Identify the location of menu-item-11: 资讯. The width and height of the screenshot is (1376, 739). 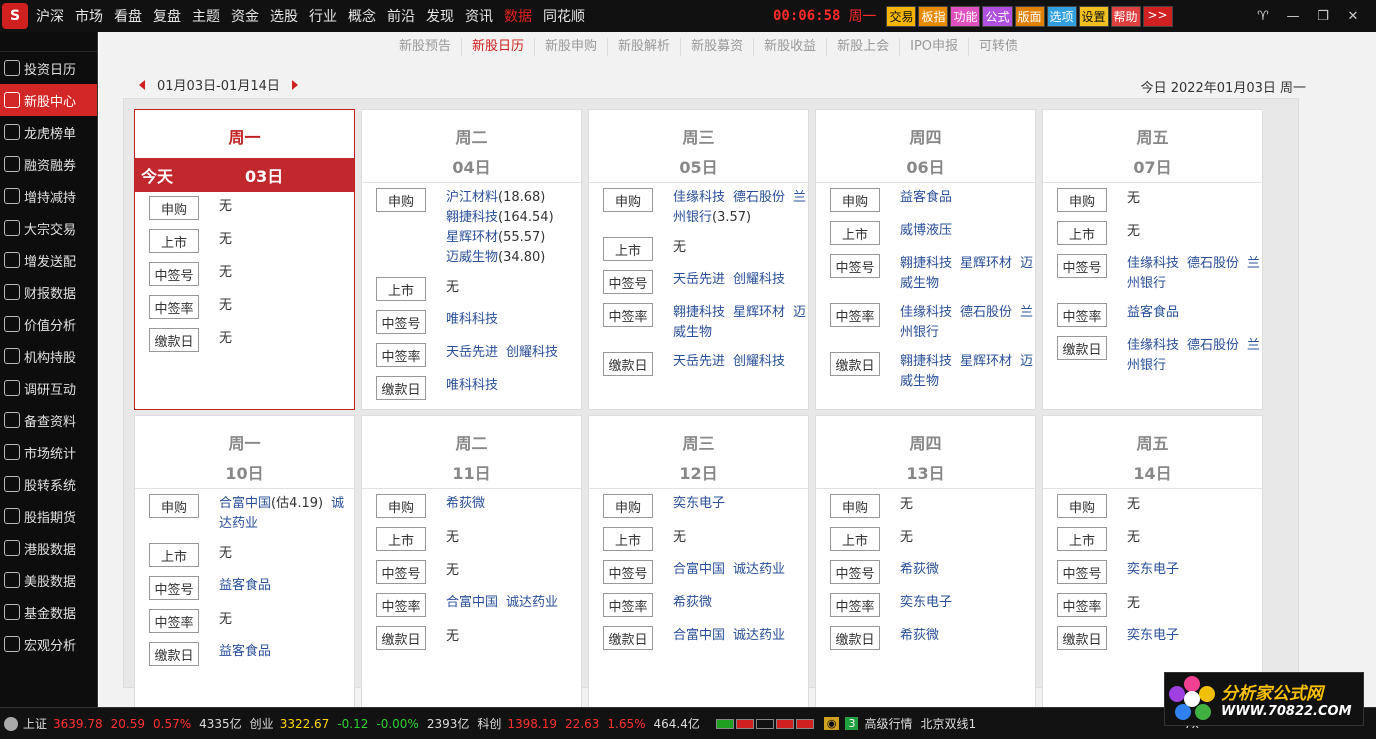
(479, 16).